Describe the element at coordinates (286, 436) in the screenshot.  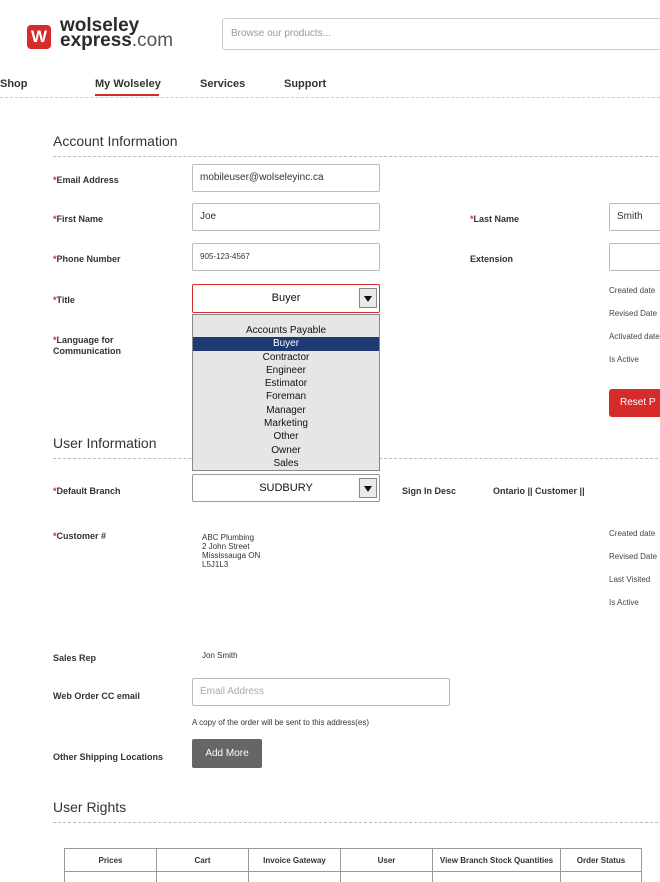
I see `title-option: Other` at that location.